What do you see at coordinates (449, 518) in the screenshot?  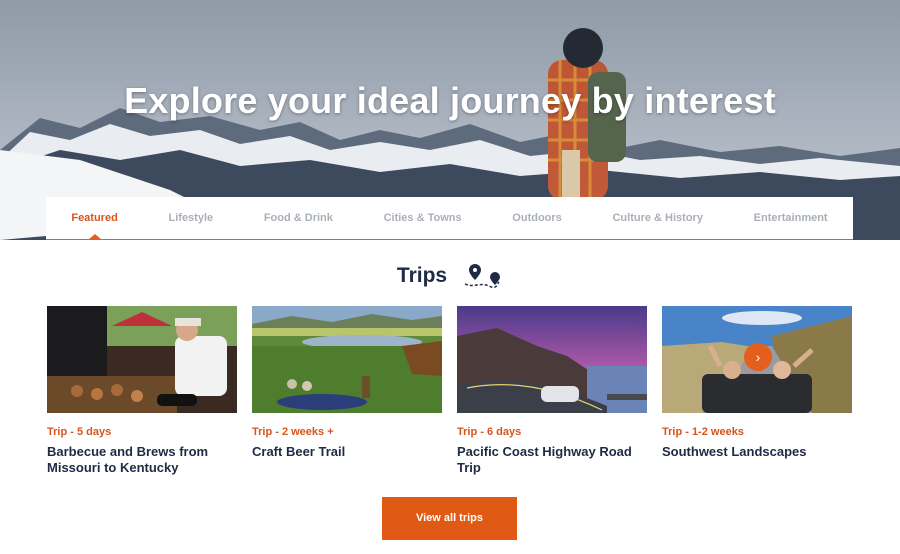 I see `view-all-trips-button: View all trips` at bounding box center [449, 518].